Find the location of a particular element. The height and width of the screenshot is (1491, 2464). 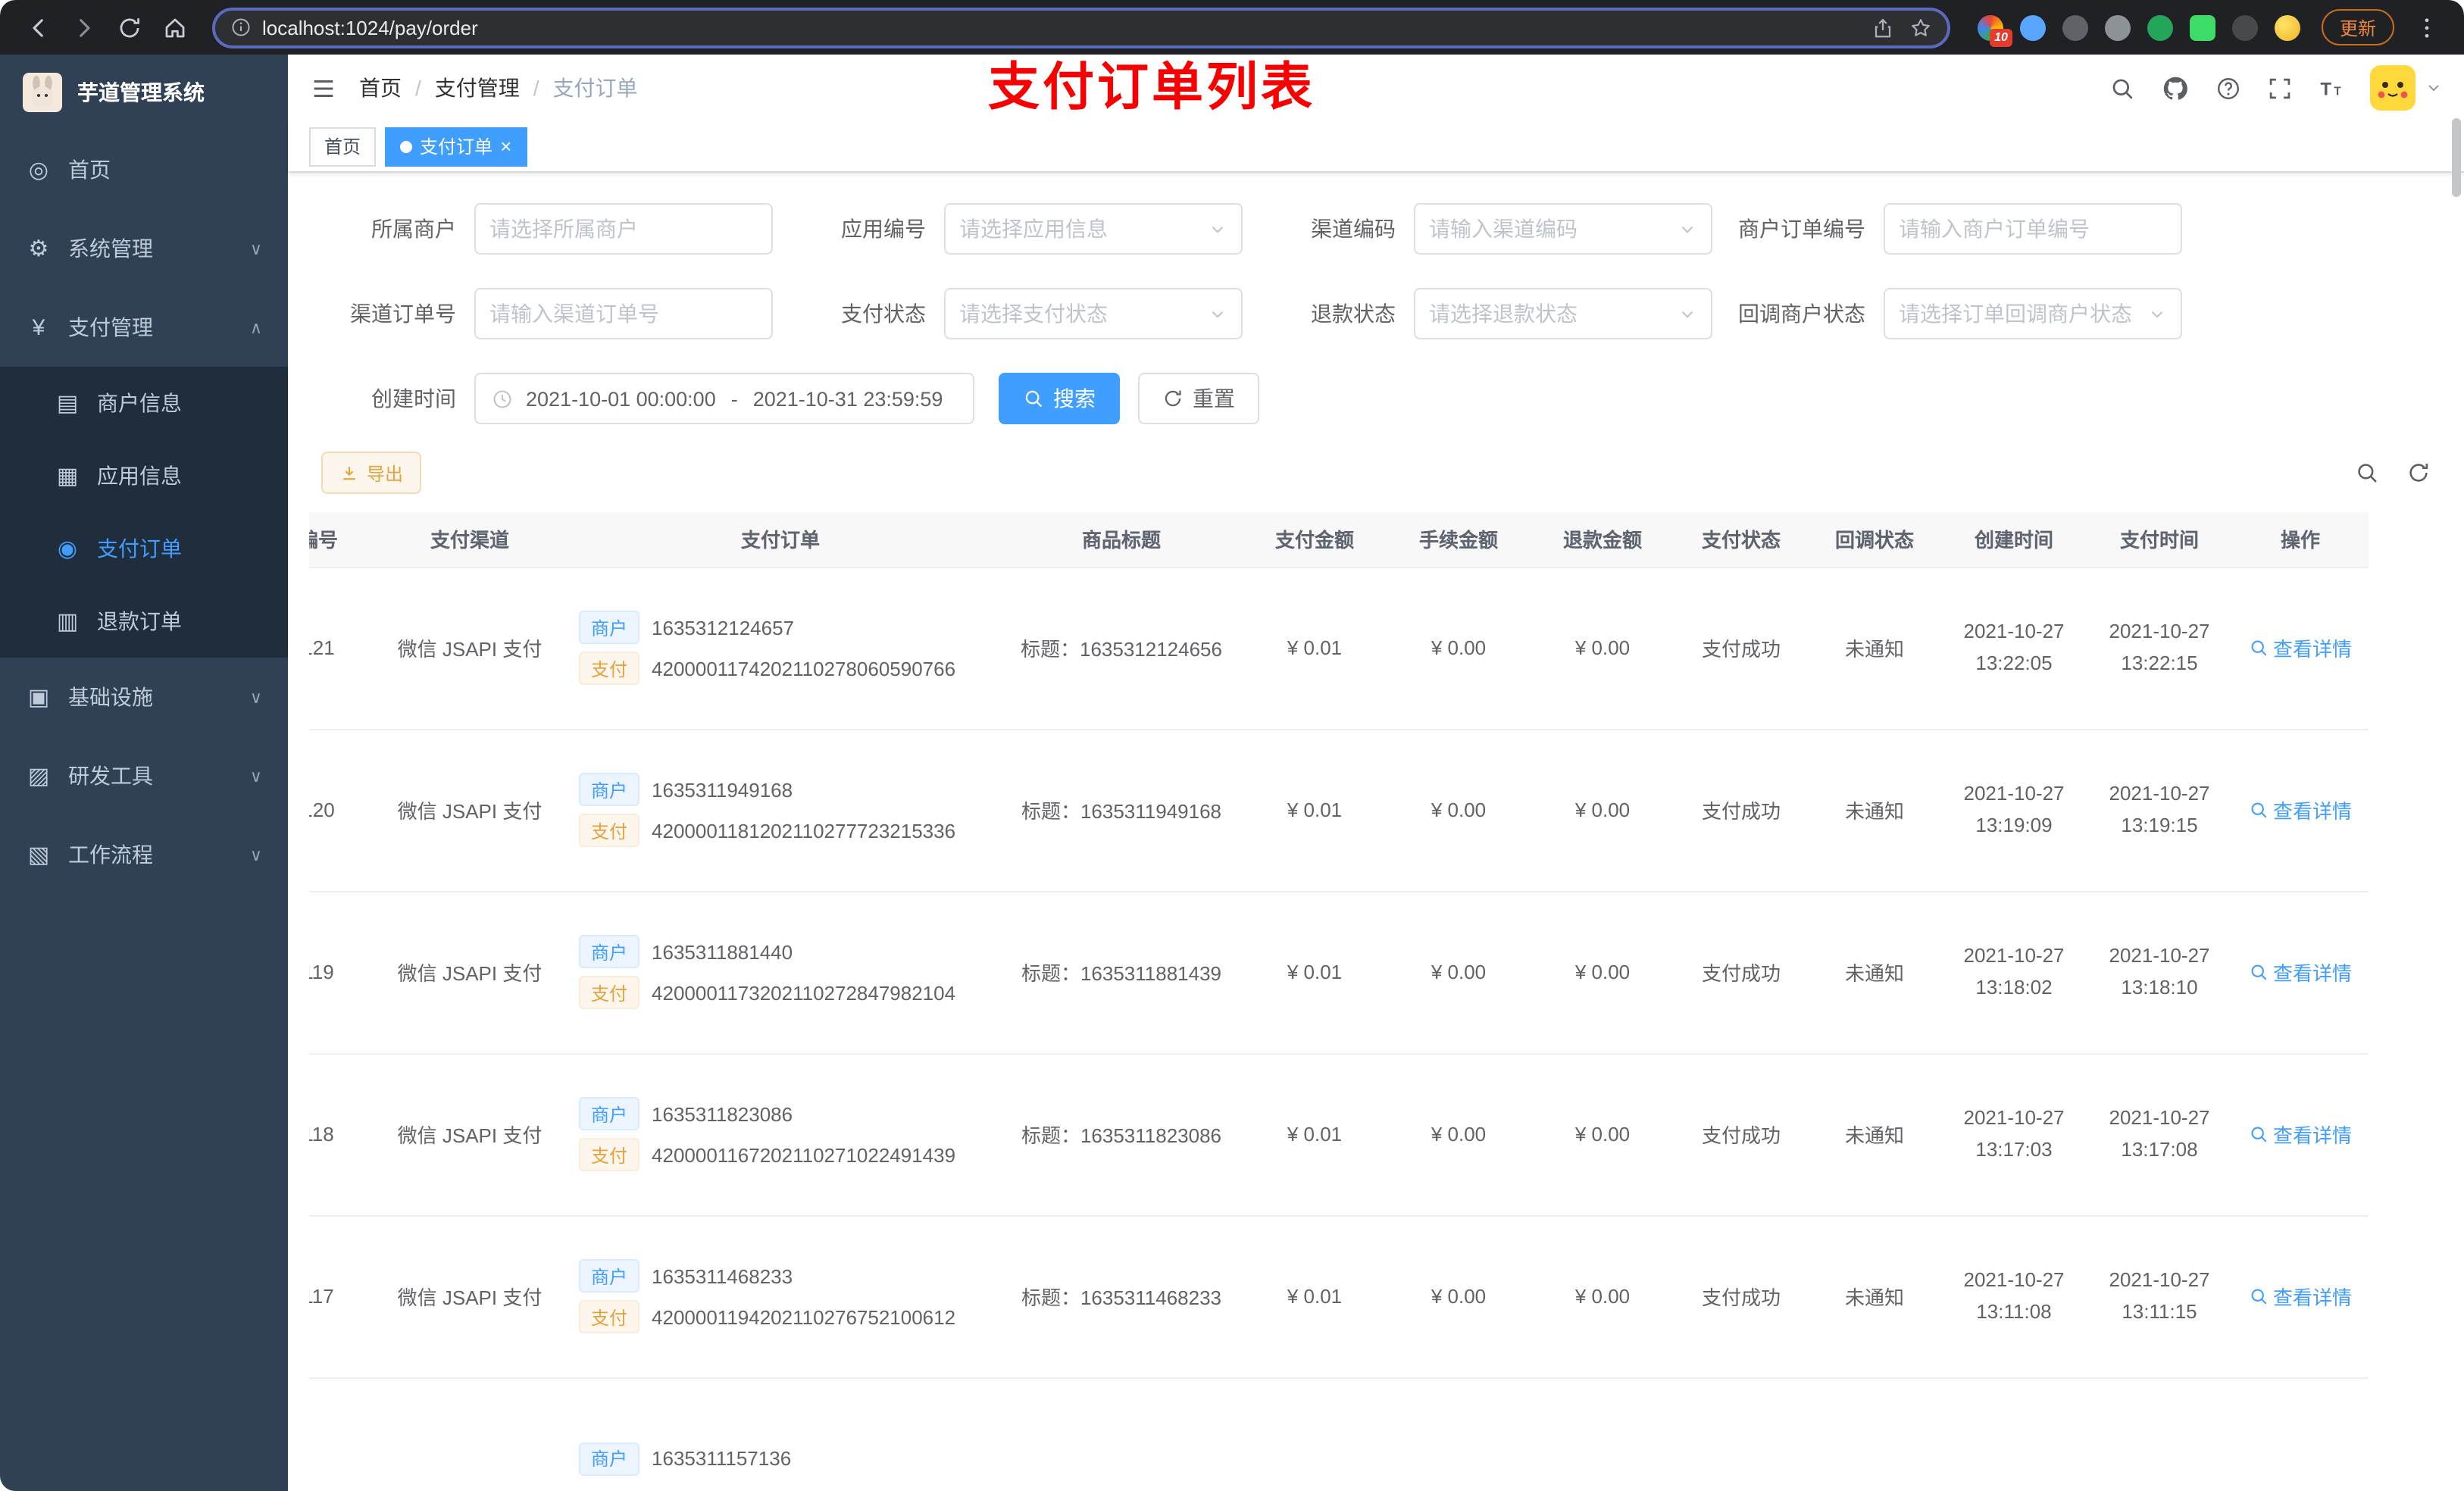

reload-button is located at coordinates (129, 27).